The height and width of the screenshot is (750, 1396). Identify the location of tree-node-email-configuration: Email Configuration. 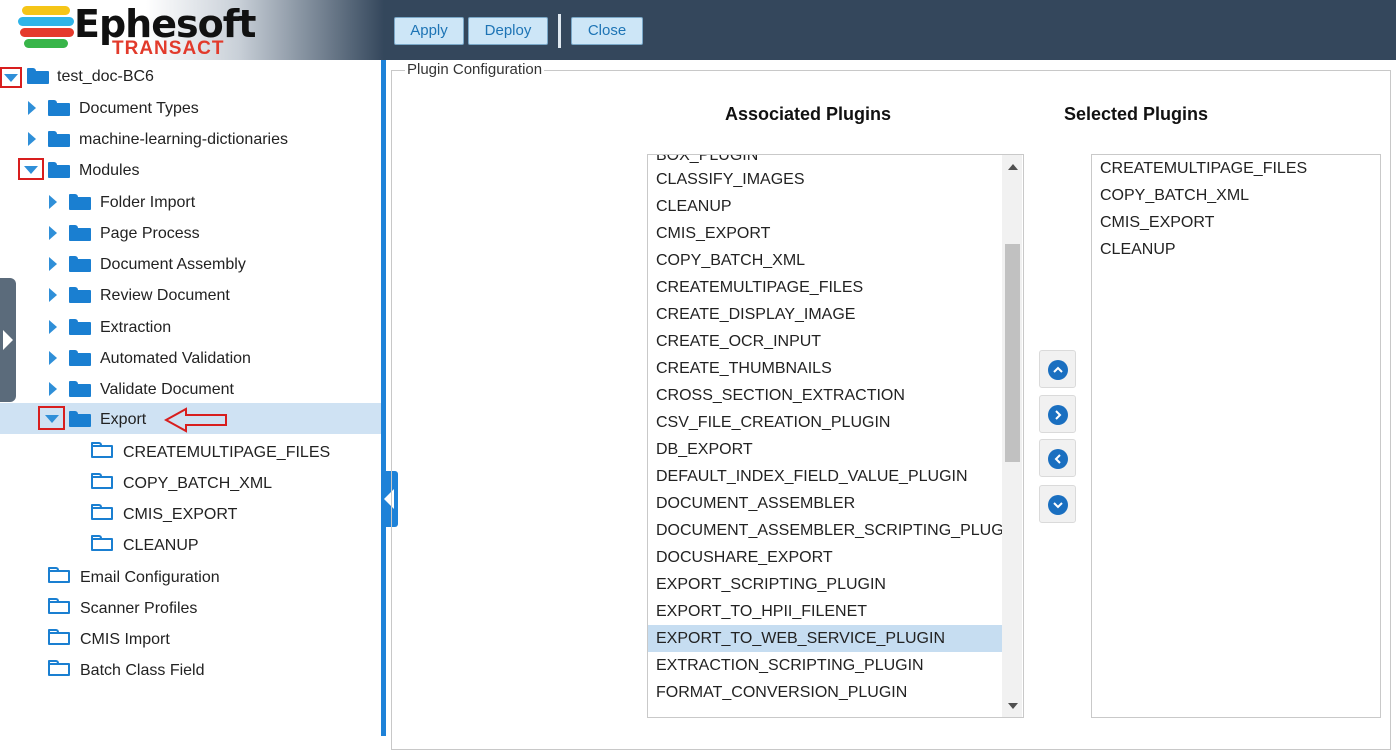
(190, 577).